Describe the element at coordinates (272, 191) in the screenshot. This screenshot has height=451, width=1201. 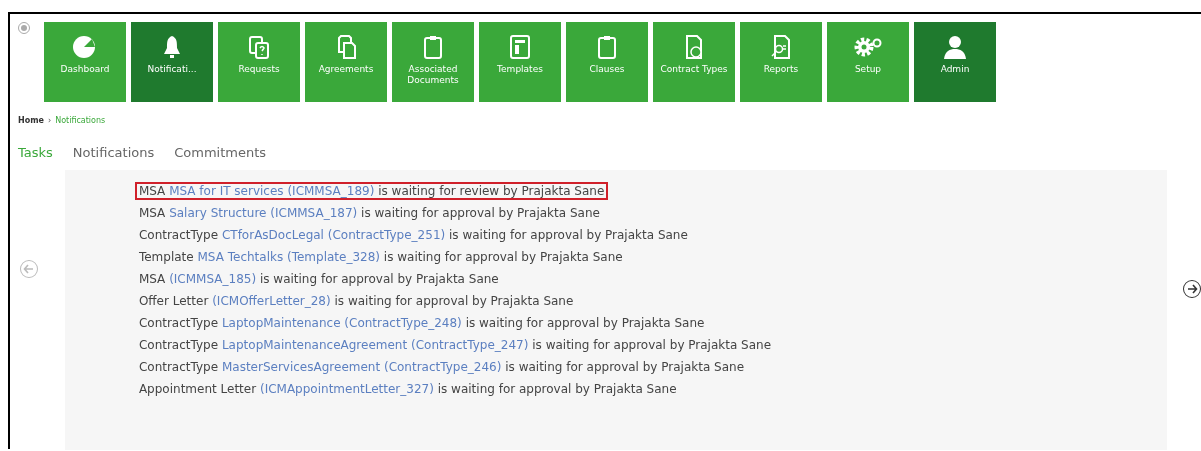
I see `task-link: MSA for IT services (ICMMSA_189)` at that location.